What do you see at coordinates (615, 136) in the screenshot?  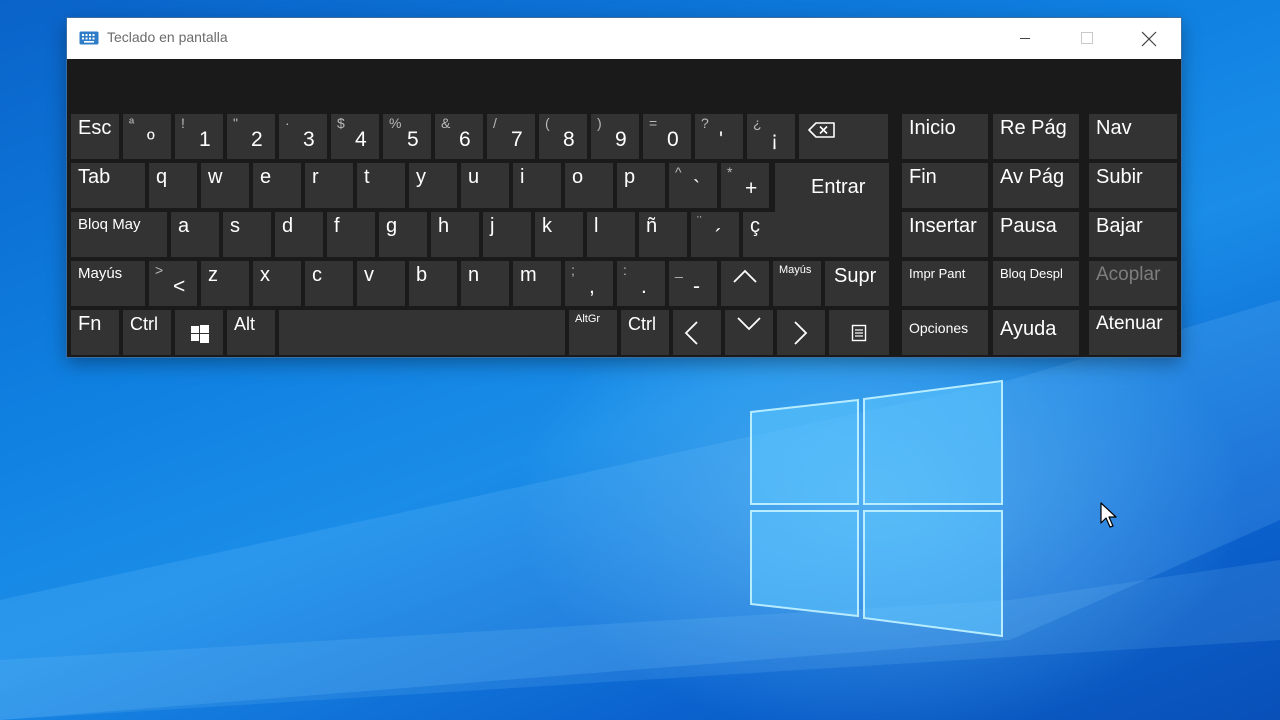 I see `key-9: ) 9` at bounding box center [615, 136].